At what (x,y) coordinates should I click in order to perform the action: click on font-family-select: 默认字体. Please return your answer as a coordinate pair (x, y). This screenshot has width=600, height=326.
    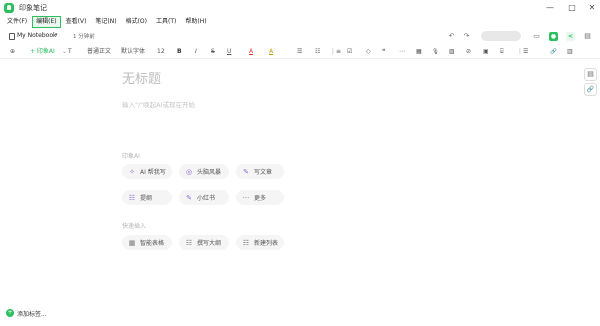
    Looking at the image, I should click on (133, 52).